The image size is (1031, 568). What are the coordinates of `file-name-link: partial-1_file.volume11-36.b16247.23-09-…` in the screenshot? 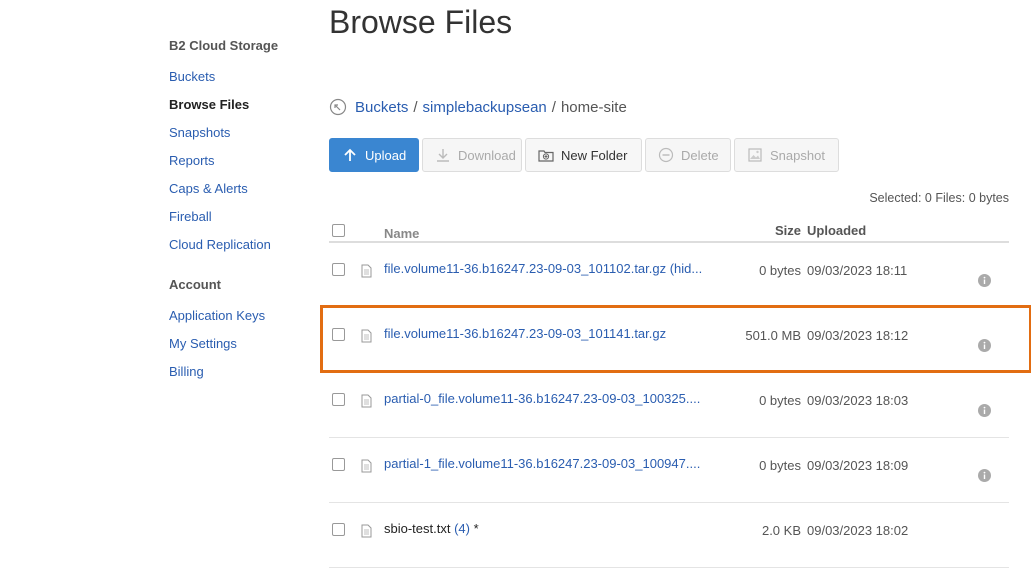 It's located at (542, 463).